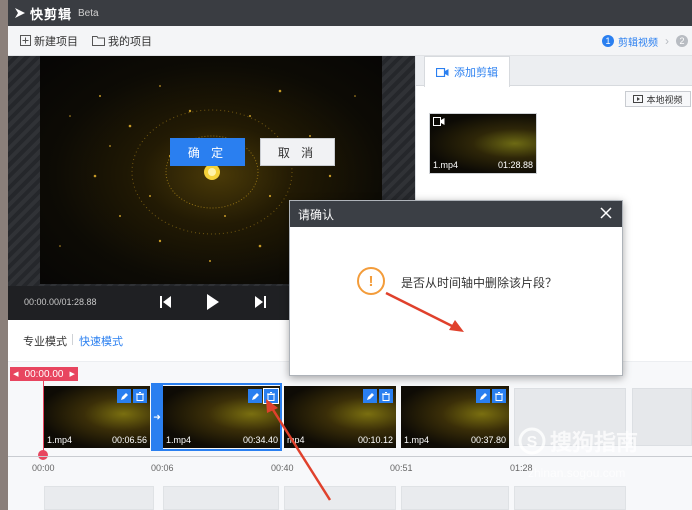 The width and height of the screenshot is (692, 510). Describe the element at coordinates (207, 152) in the screenshot. I see `confirm-button: 确 定` at that location.